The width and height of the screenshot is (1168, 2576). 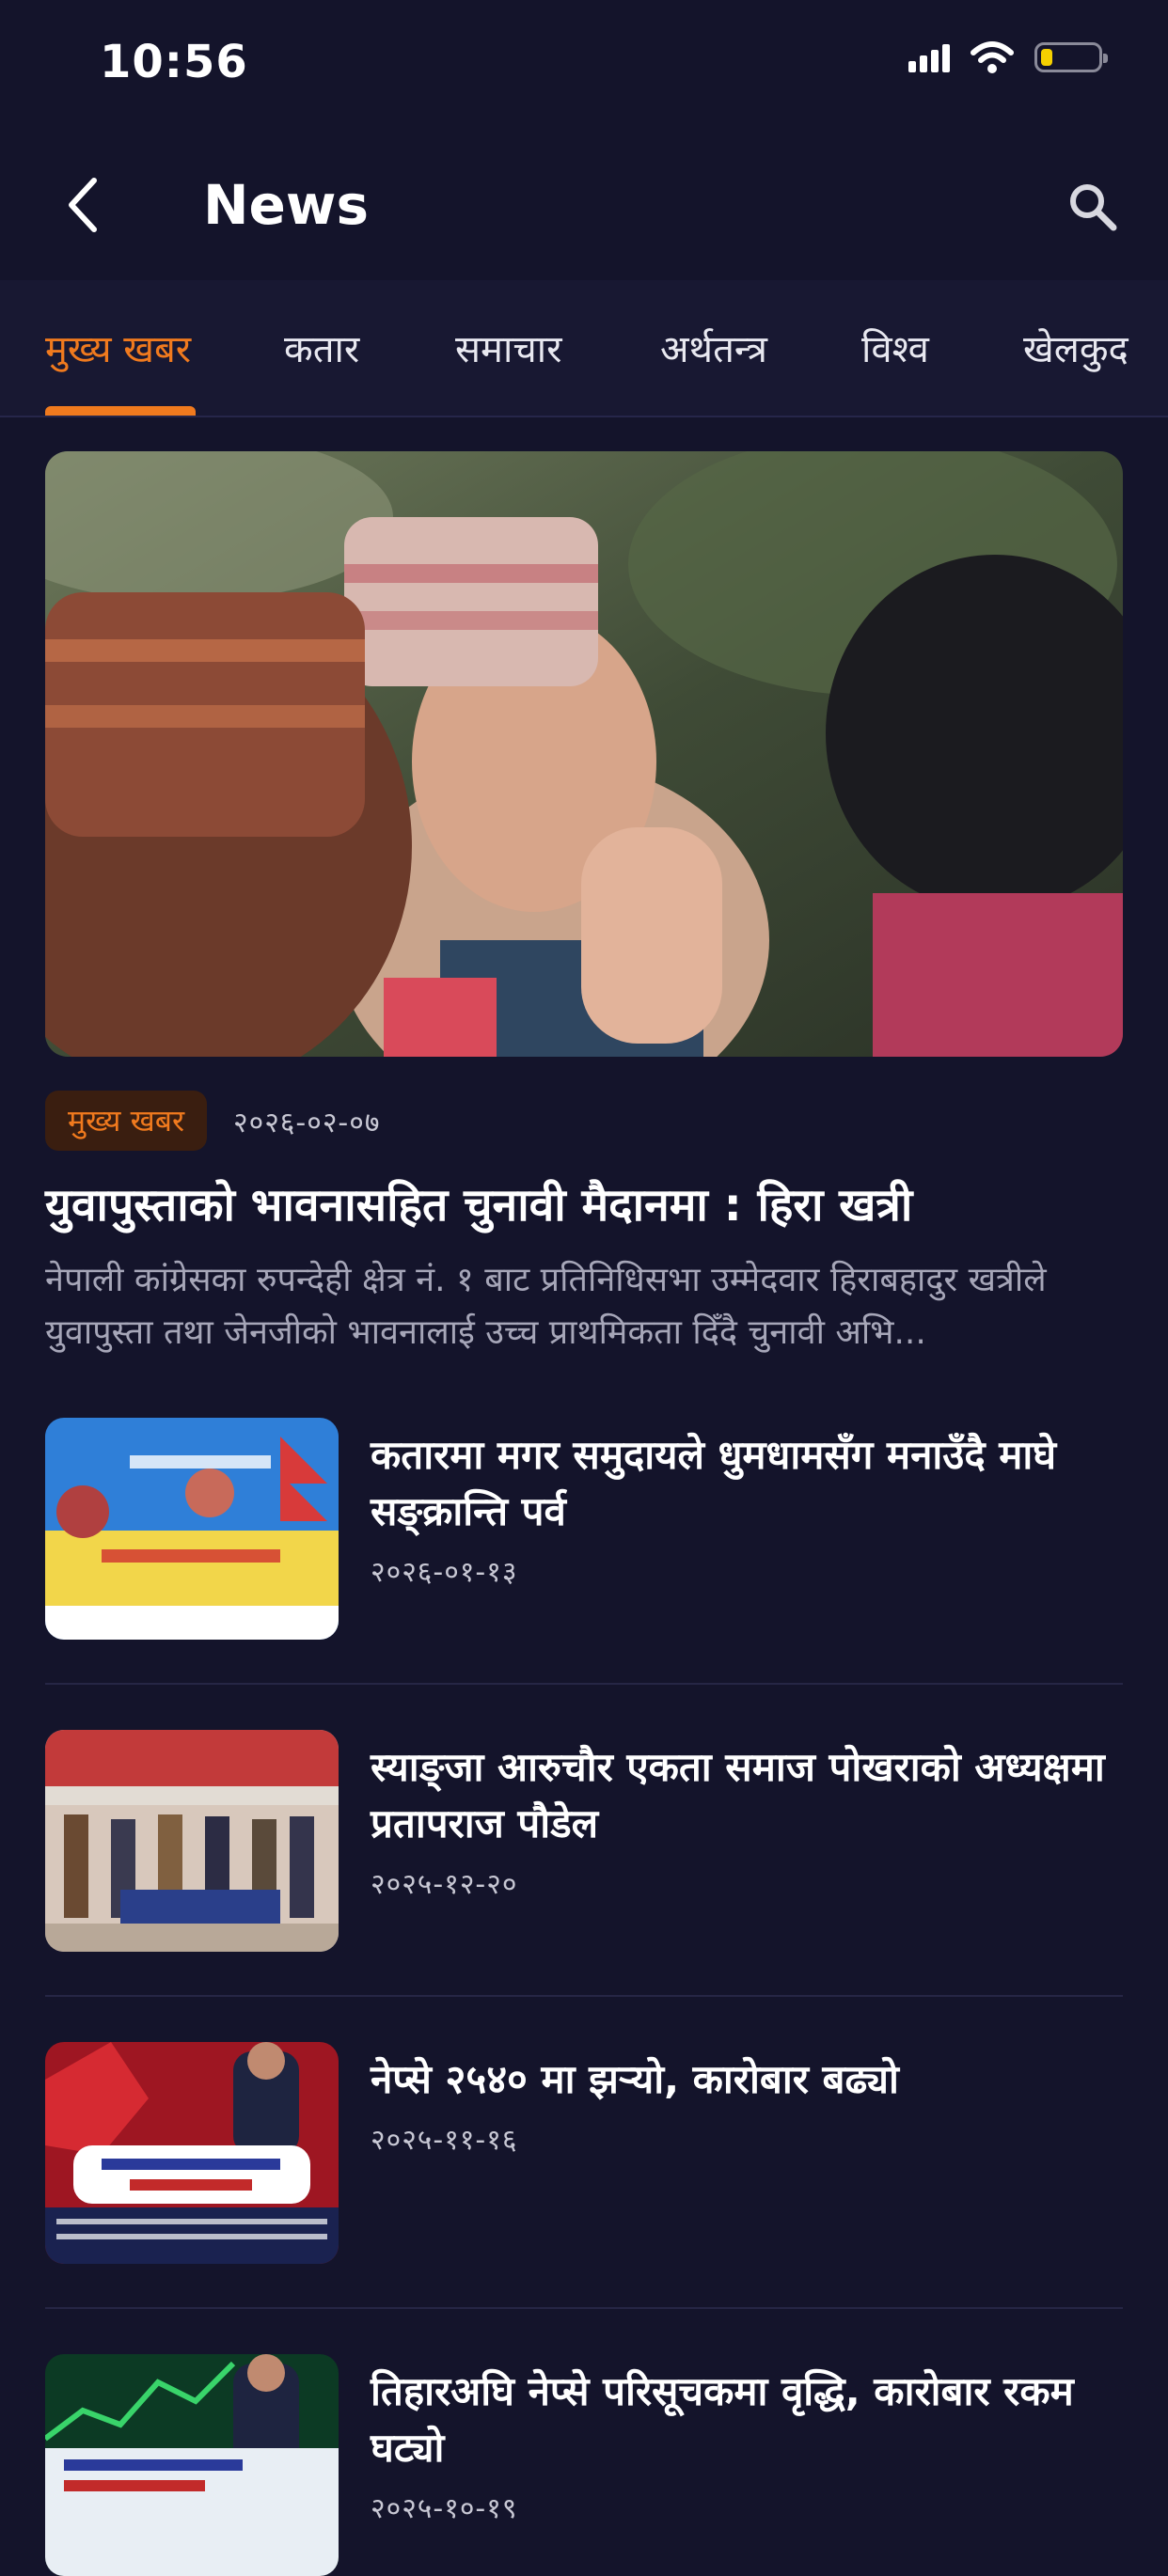 What do you see at coordinates (895, 347) in the screenshot?
I see `tab-world: विश्व` at bounding box center [895, 347].